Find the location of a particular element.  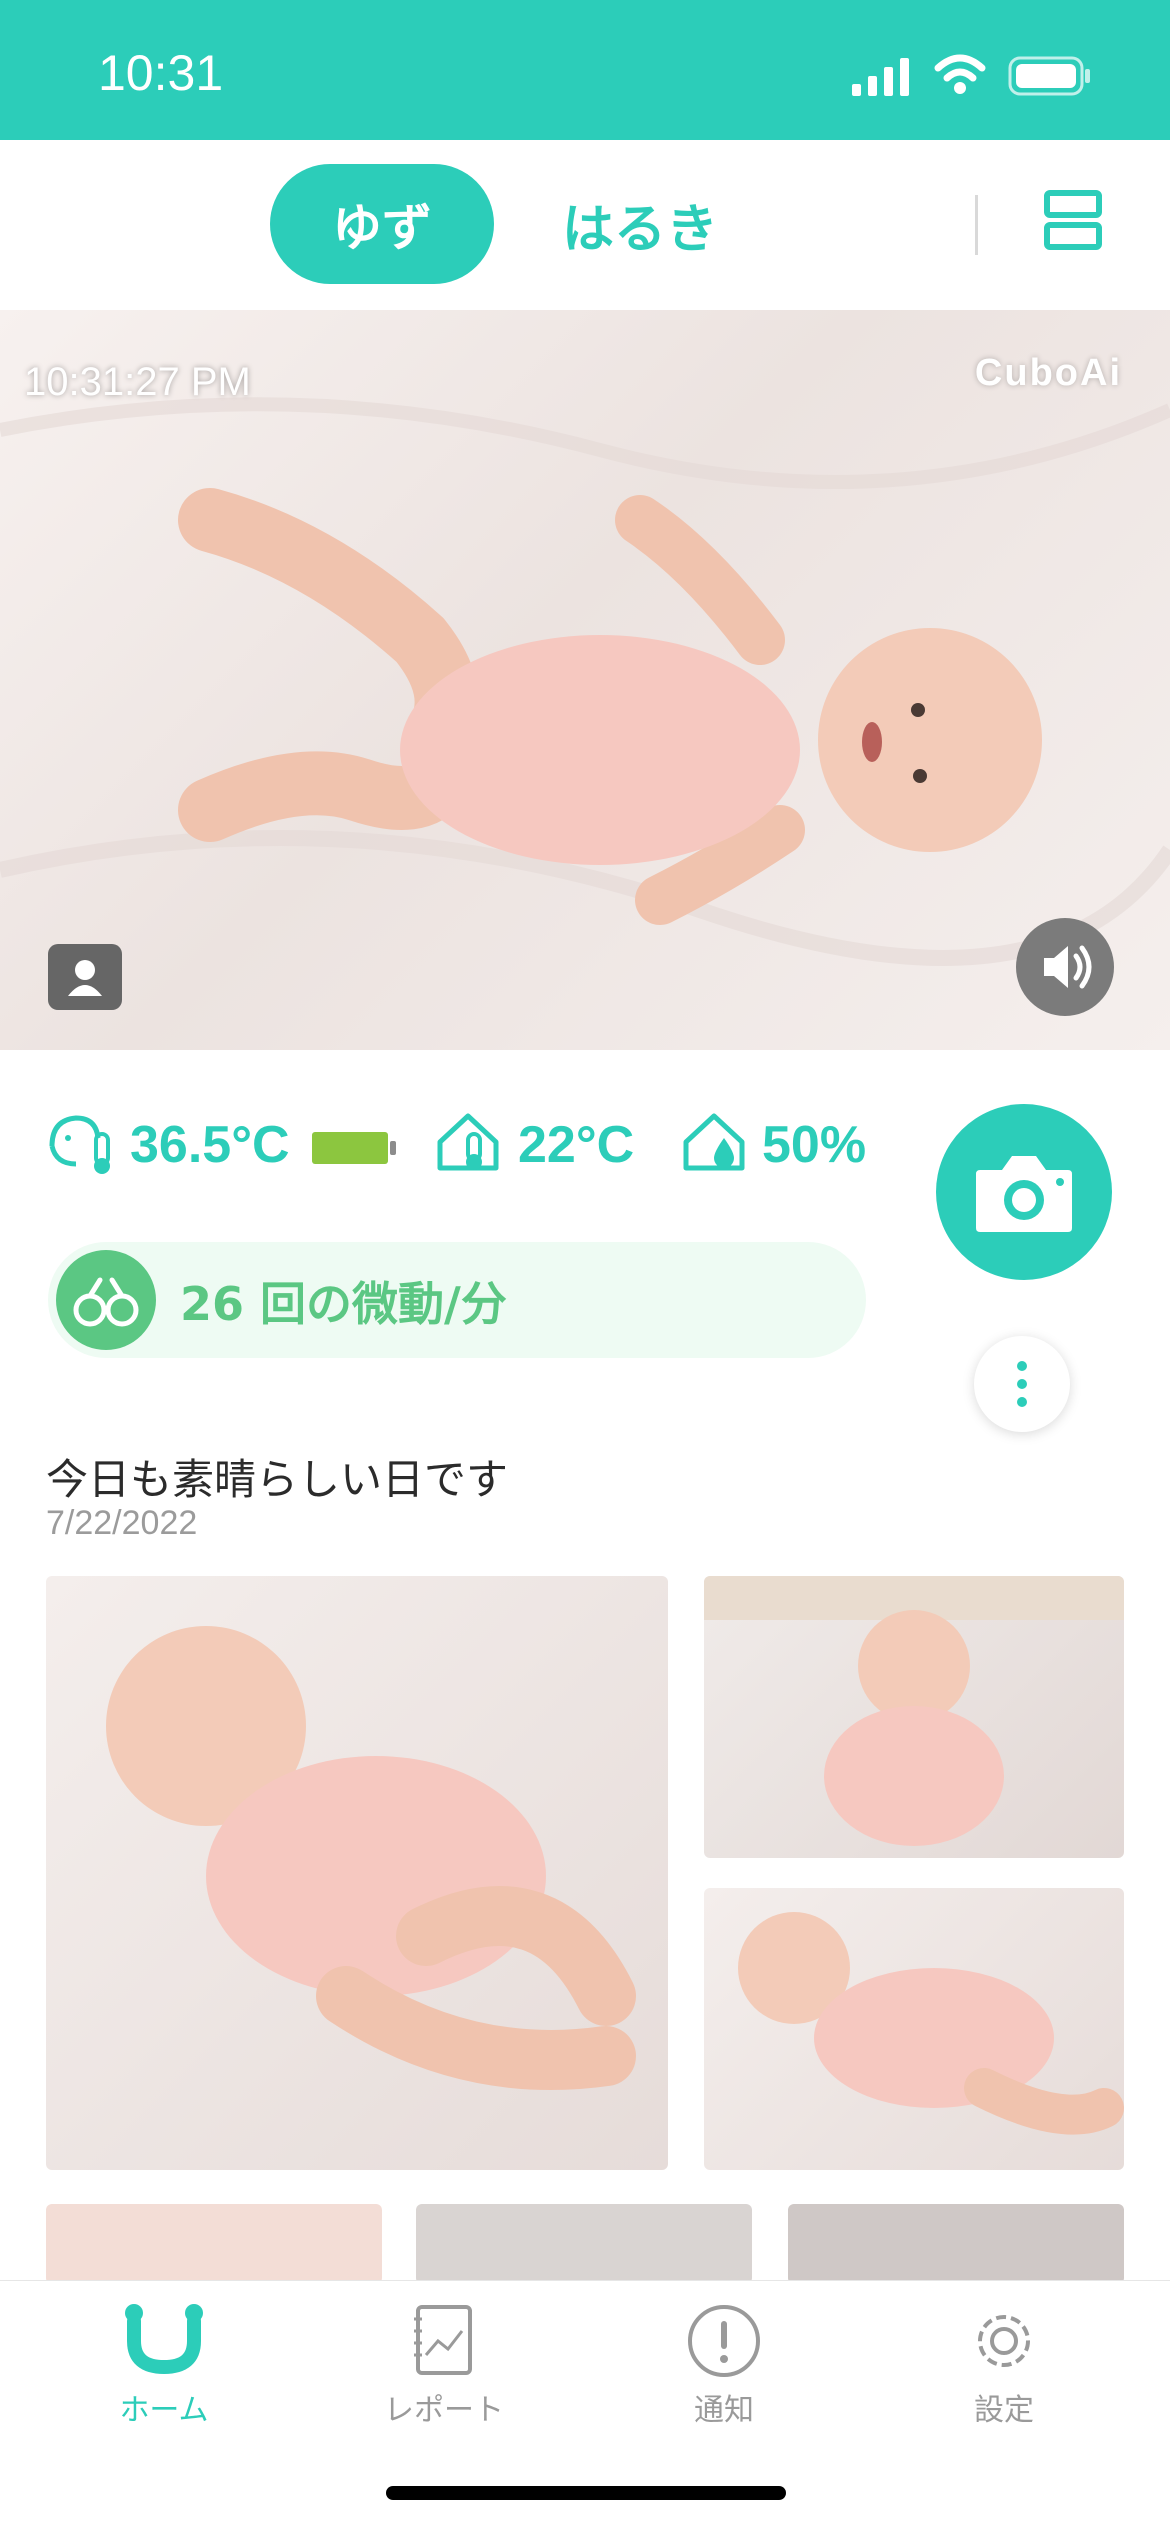

room-temperature-value: 22°C is located at coordinates (576, 1145).